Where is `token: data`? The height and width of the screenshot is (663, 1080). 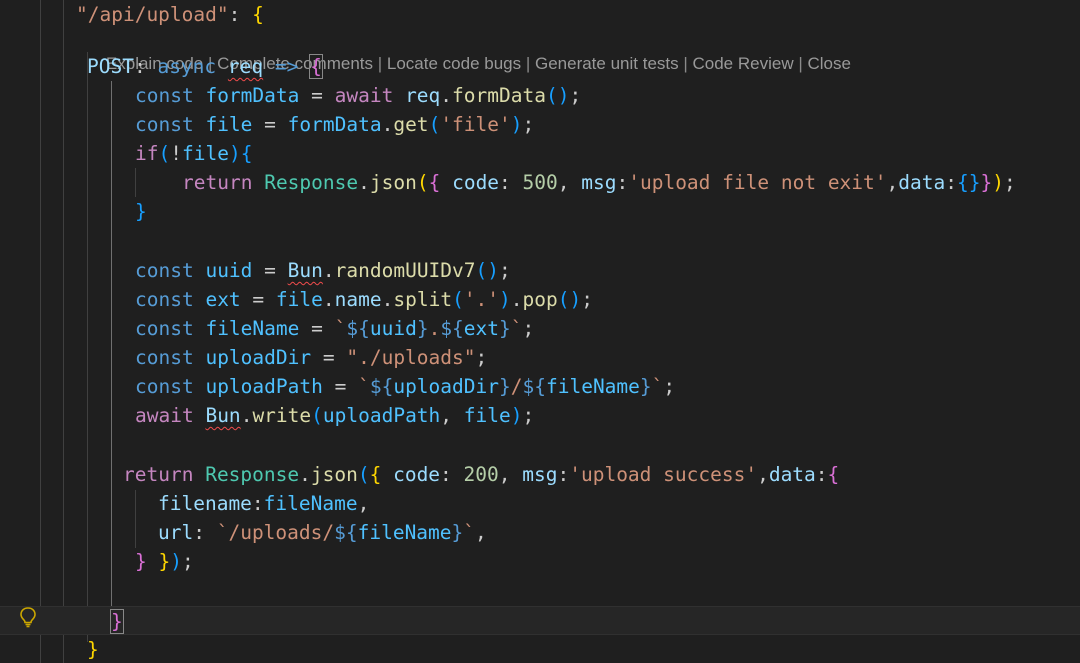 token: data is located at coordinates (792, 474).